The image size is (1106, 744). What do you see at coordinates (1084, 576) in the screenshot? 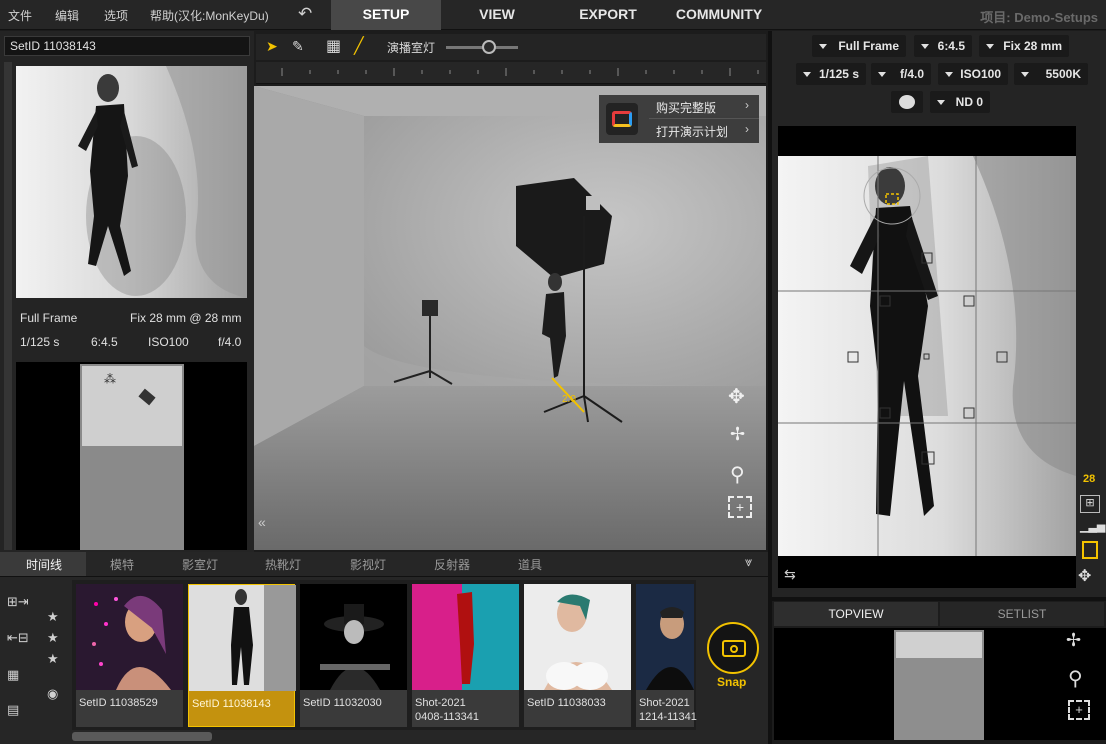
I see `navigate-icon: ✥` at bounding box center [1084, 576].